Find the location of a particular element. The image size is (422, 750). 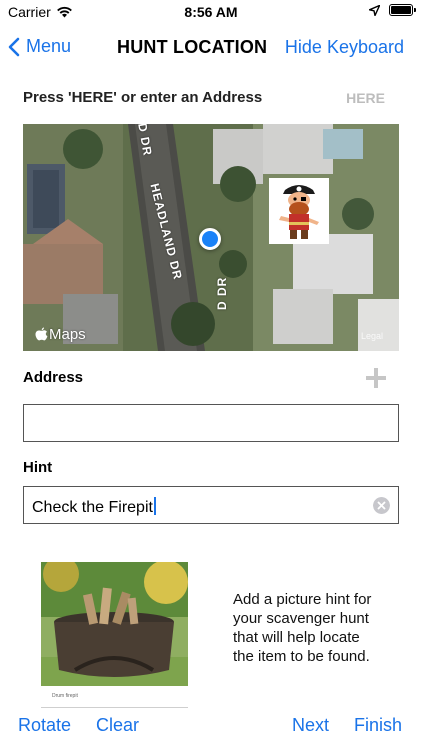

firepit-image is located at coordinates (114, 624).